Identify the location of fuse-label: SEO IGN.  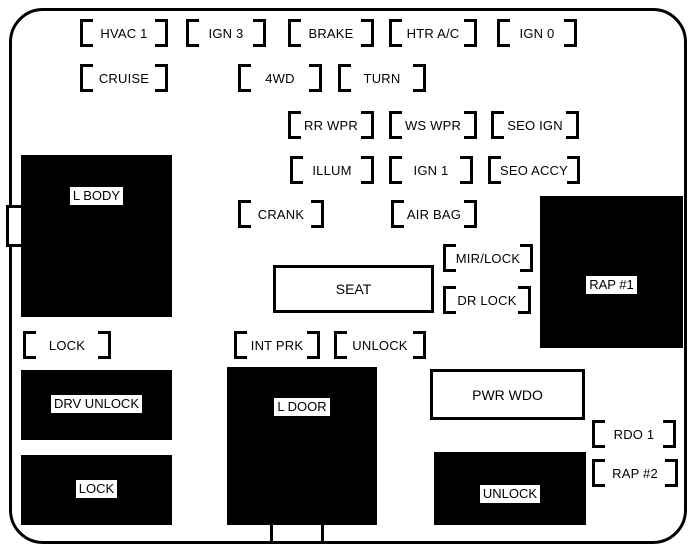
(535, 125).